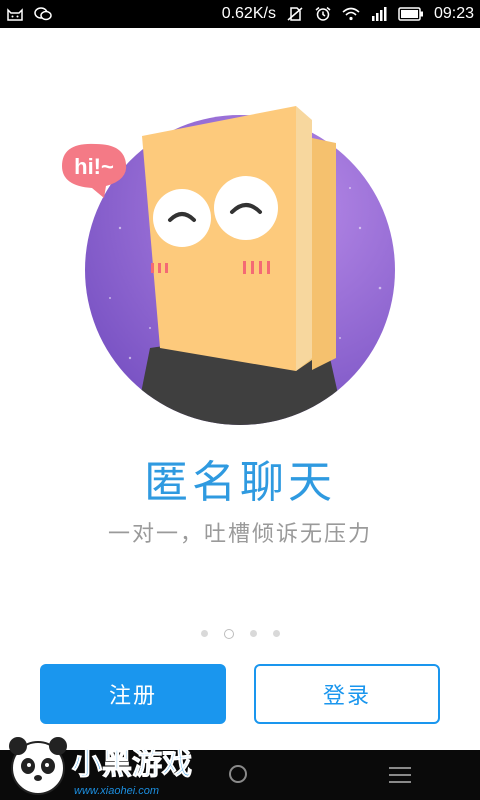 This screenshot has height=800, width=480. What do you see at coordinates (453, 13) in the screenshot?
I see `clock: 09:23` at bounding box center [453, 13].